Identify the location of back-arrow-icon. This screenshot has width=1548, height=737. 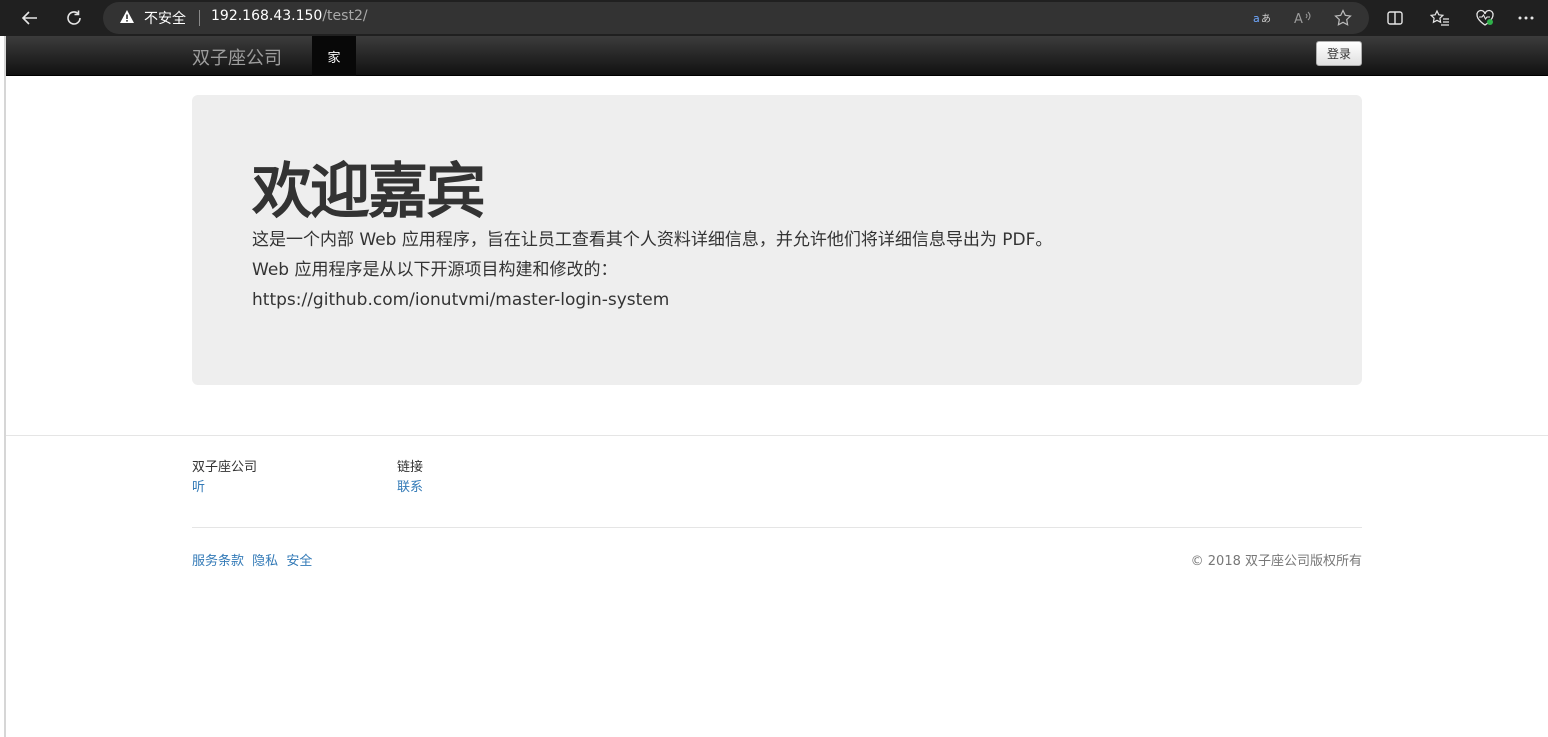
(30, 18).